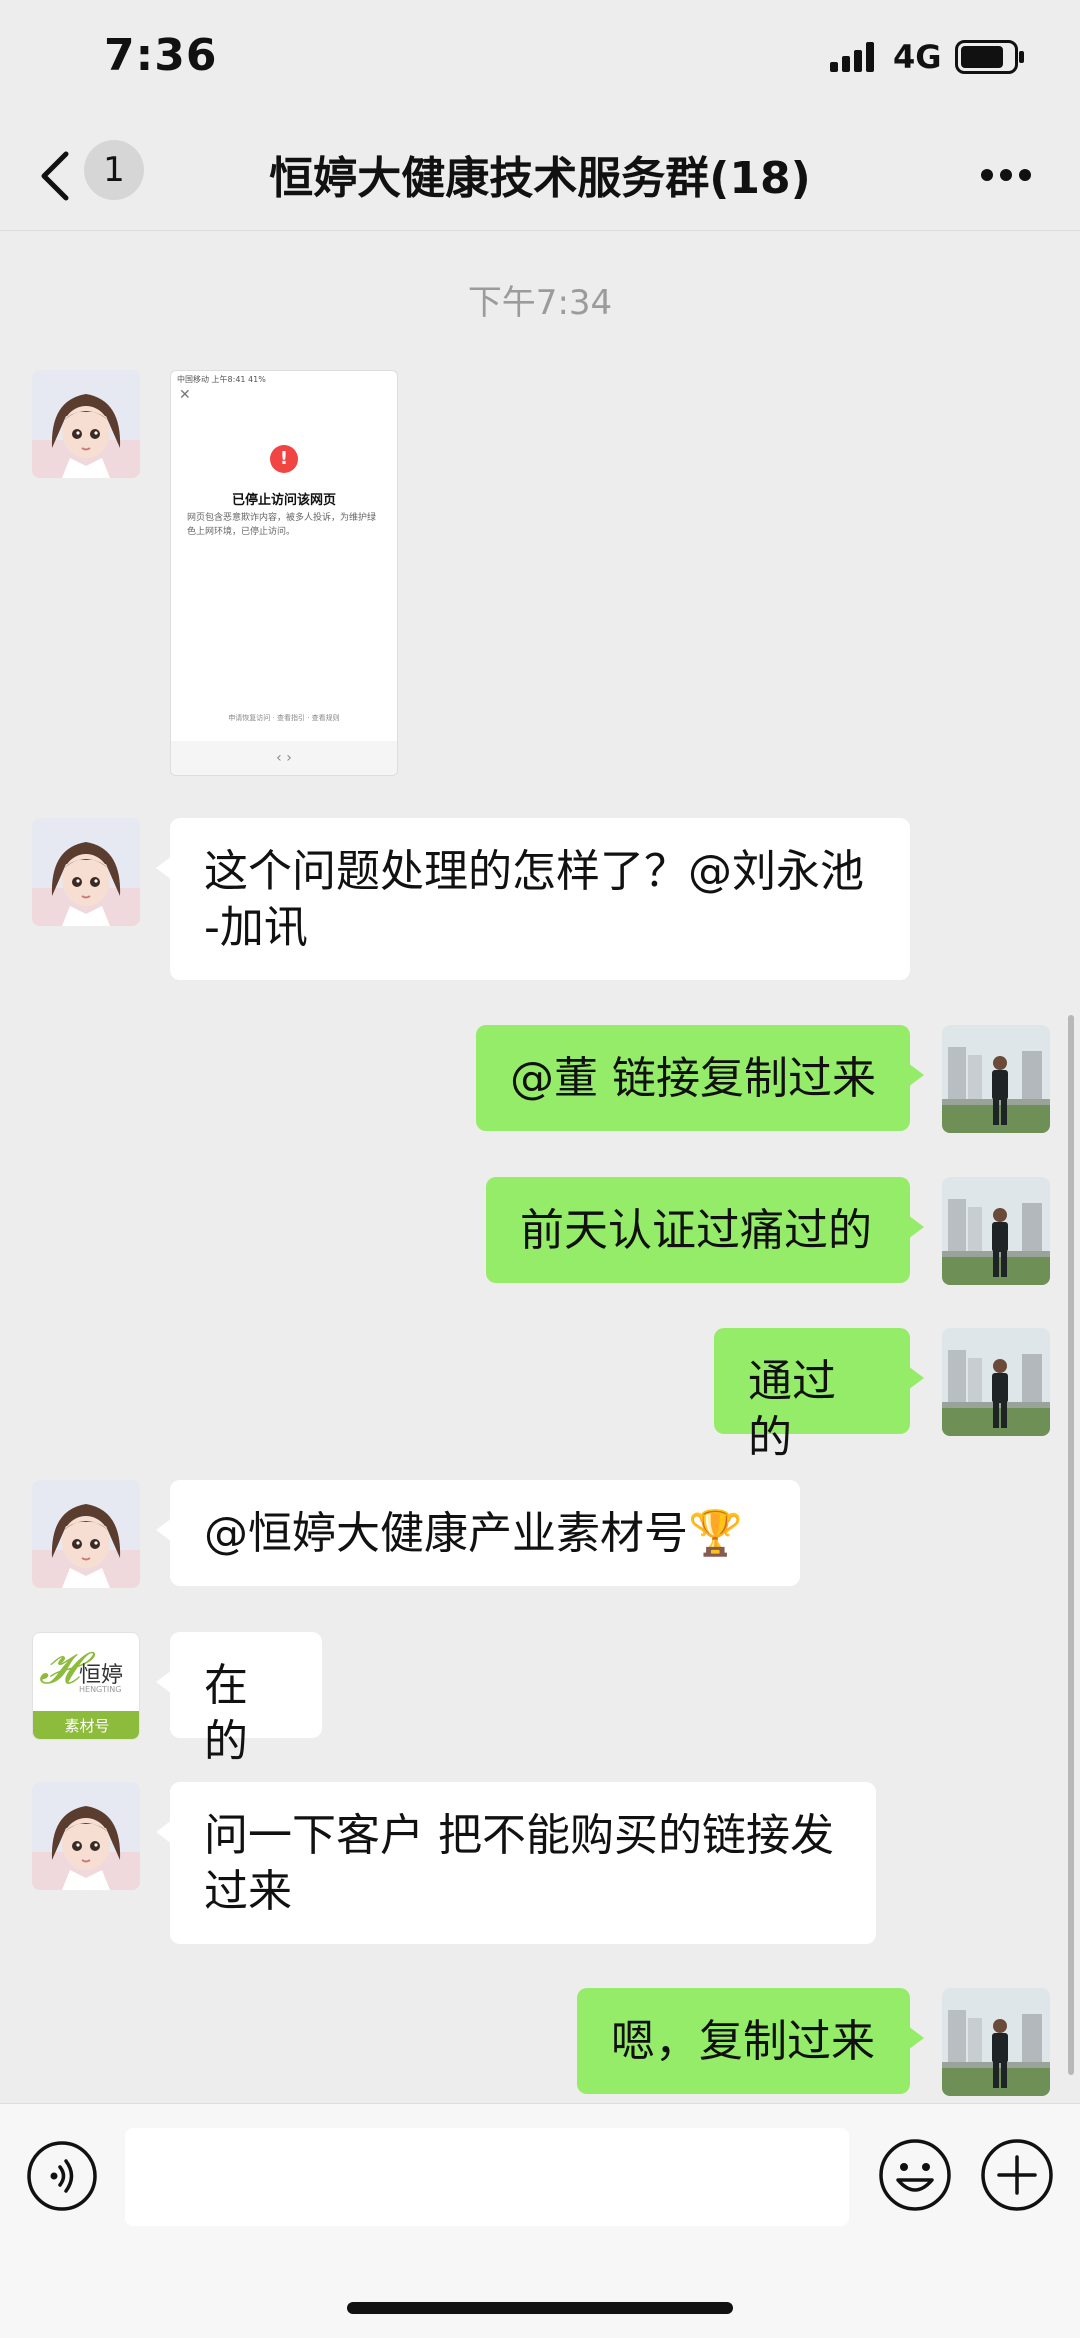 This screenshot has width=1080, height=2338. Describe the element at coordinates (114, 170) in the screenshot. I see `unread-count-badge: 1` at that location.